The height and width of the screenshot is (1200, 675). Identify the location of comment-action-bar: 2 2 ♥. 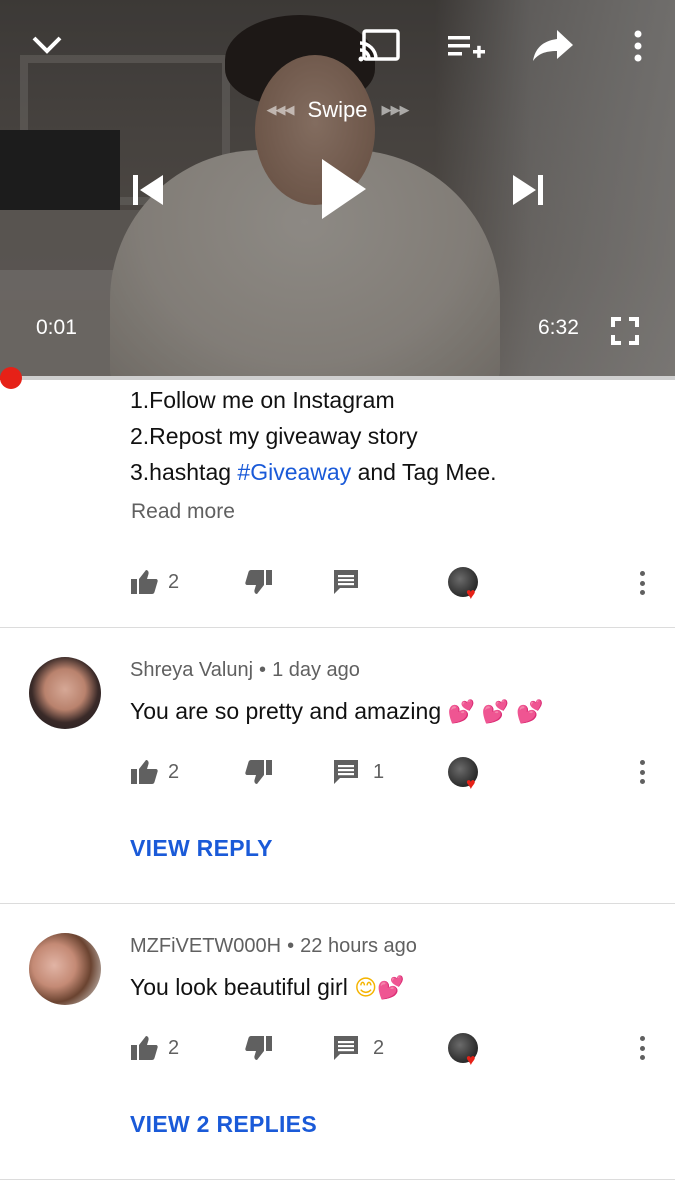
(337, 1048).